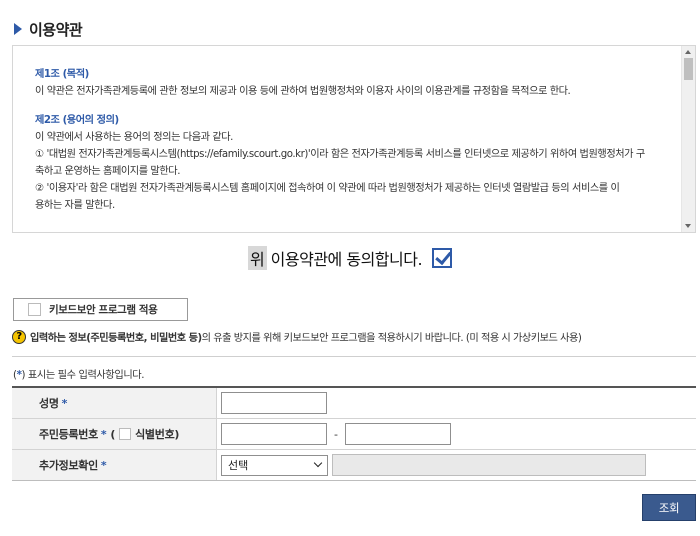  Describe the element at coordinates (107, 171) in the screenshot. I see `article-2-item-1-line-2: 축하고 운영하는 홈페이지를 말한다.` at that location.